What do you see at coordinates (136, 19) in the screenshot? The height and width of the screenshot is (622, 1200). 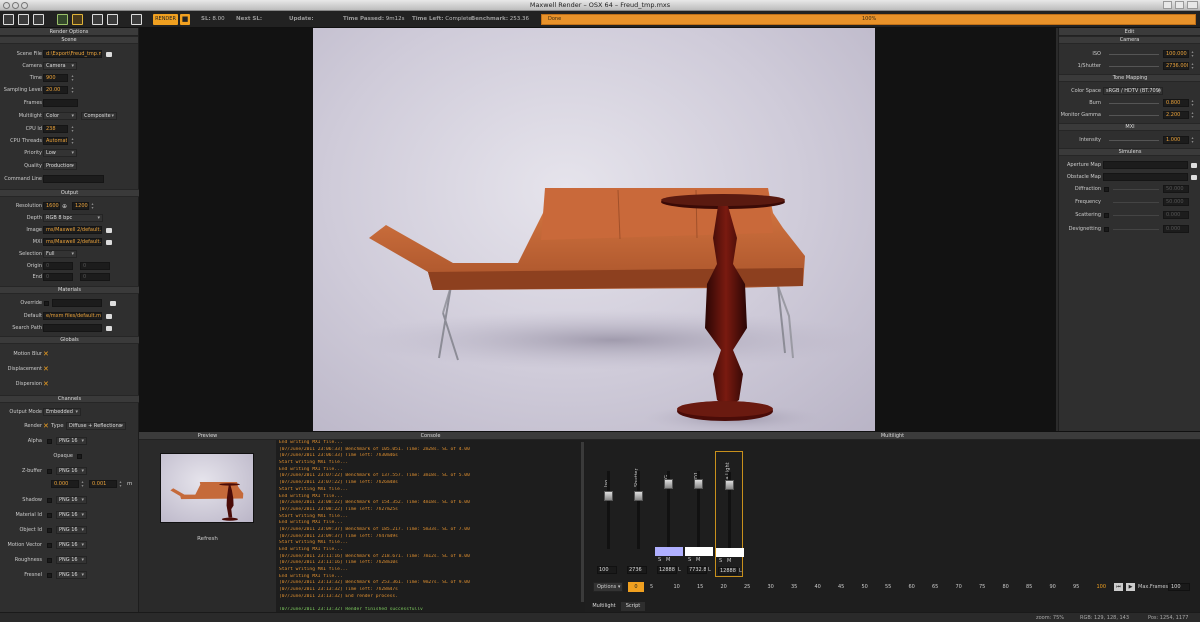 I see `history-icon` at bounding box center [136, 19].